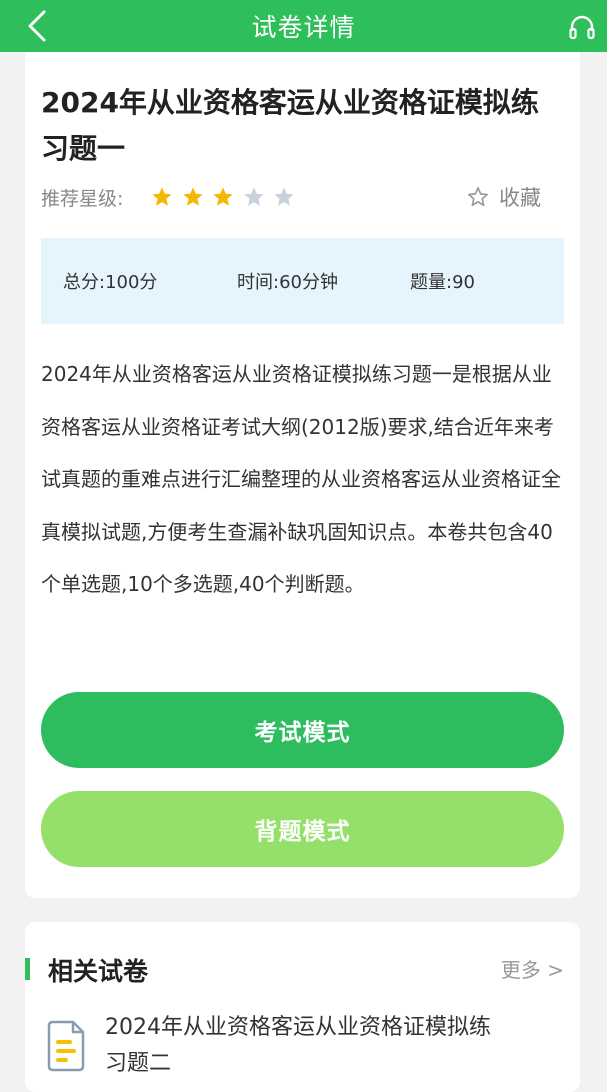 Image resolution: width=607 pixels, height=1092 pixels. What do you see at coordinates (27, 969) in the screenshot?
I see `section-accent-bar` at bounding box center [27, 969].